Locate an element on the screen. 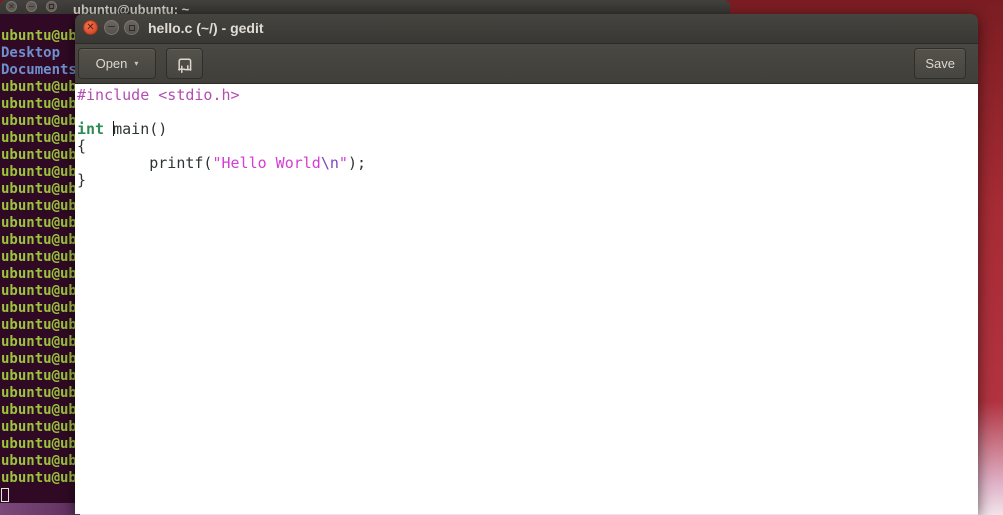 The height and width of the screenshot is (515, 1003). code-token: printf( is located at coordinates (145, 163).